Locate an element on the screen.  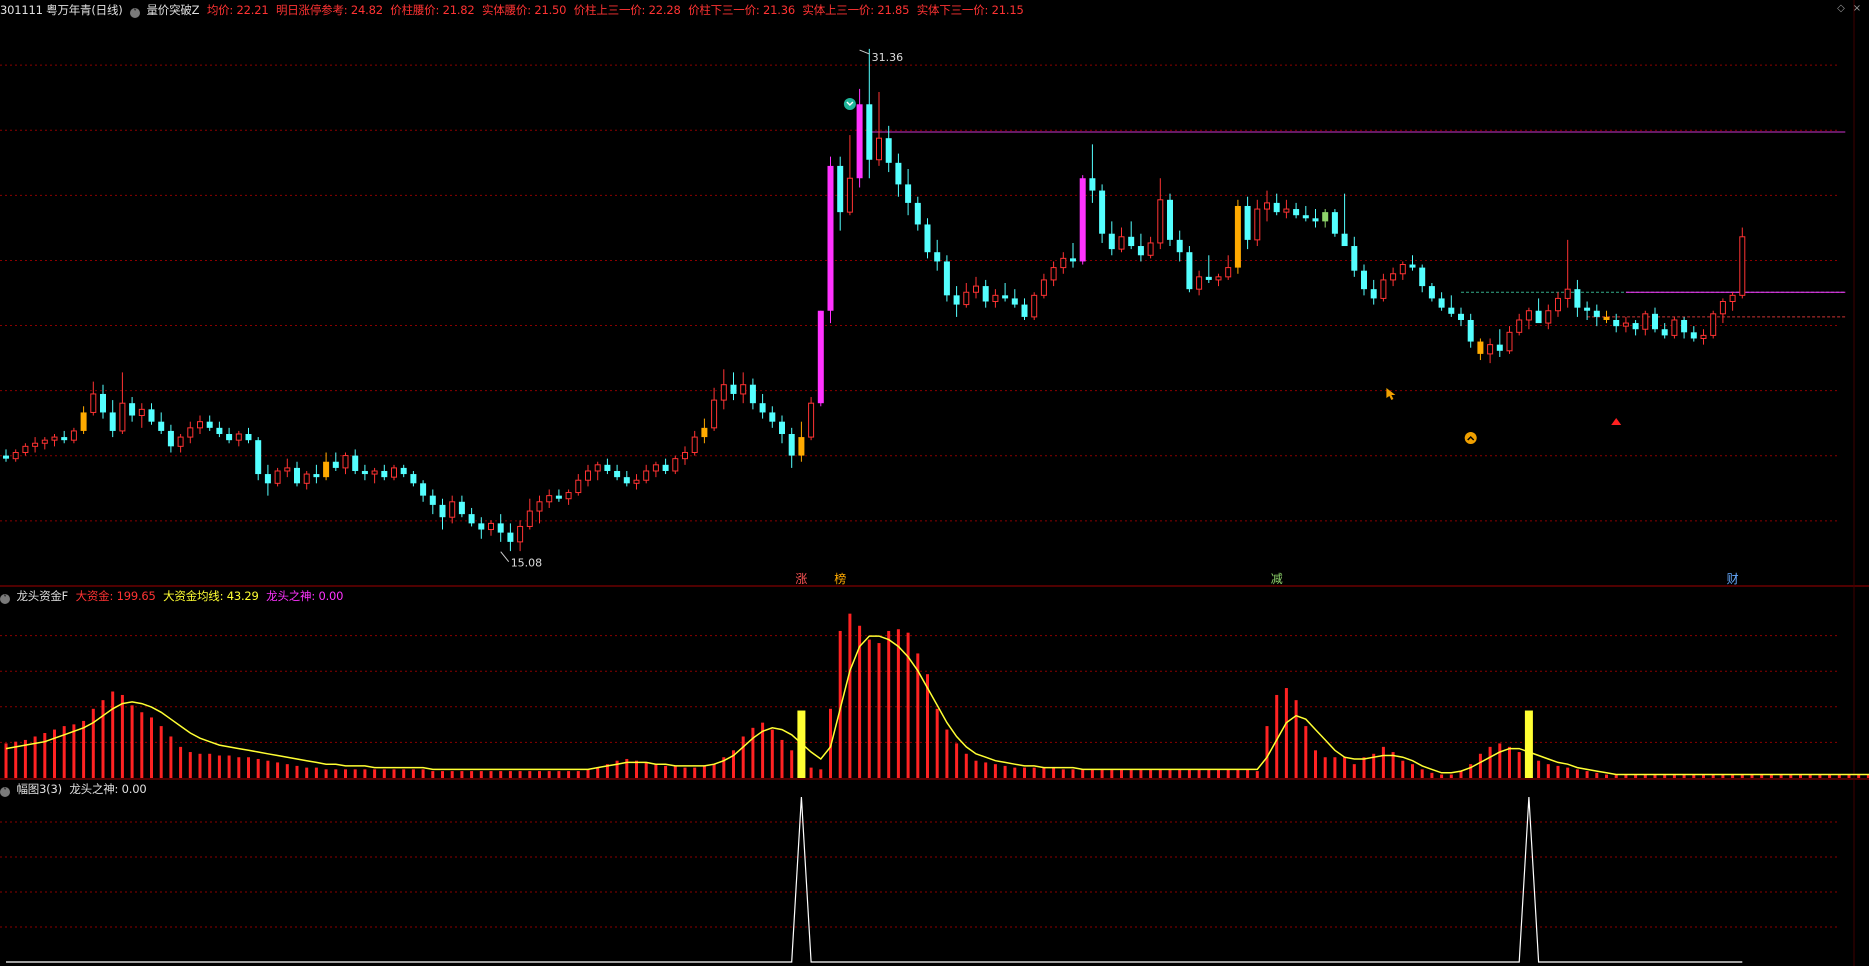
signal-marker-label: 涨 is located at coordinates (801, 578).